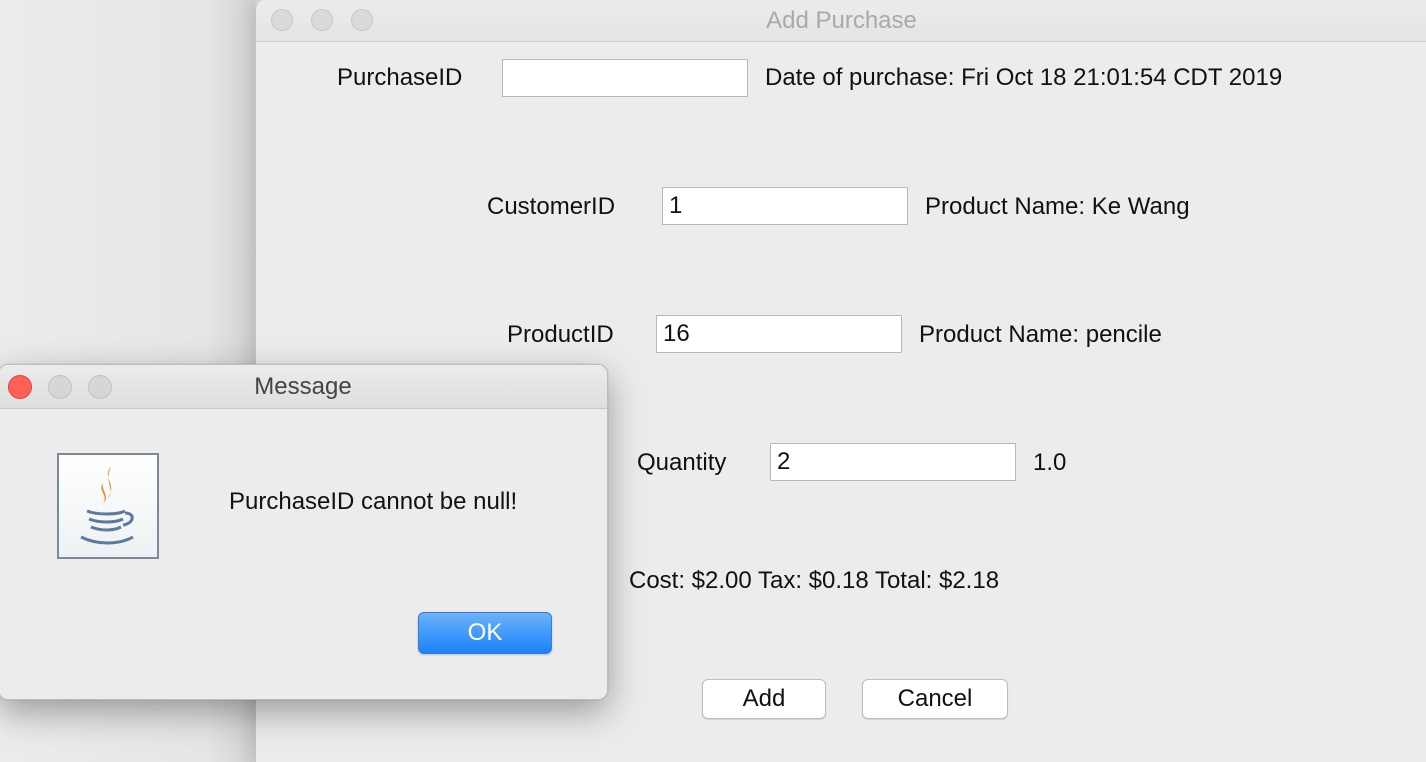 The image size is (1426, 762). What do you see at coordinates (560, 334) in the screenshot?
I see `product-id-label: ProductID` at bounding box center [560, 334].